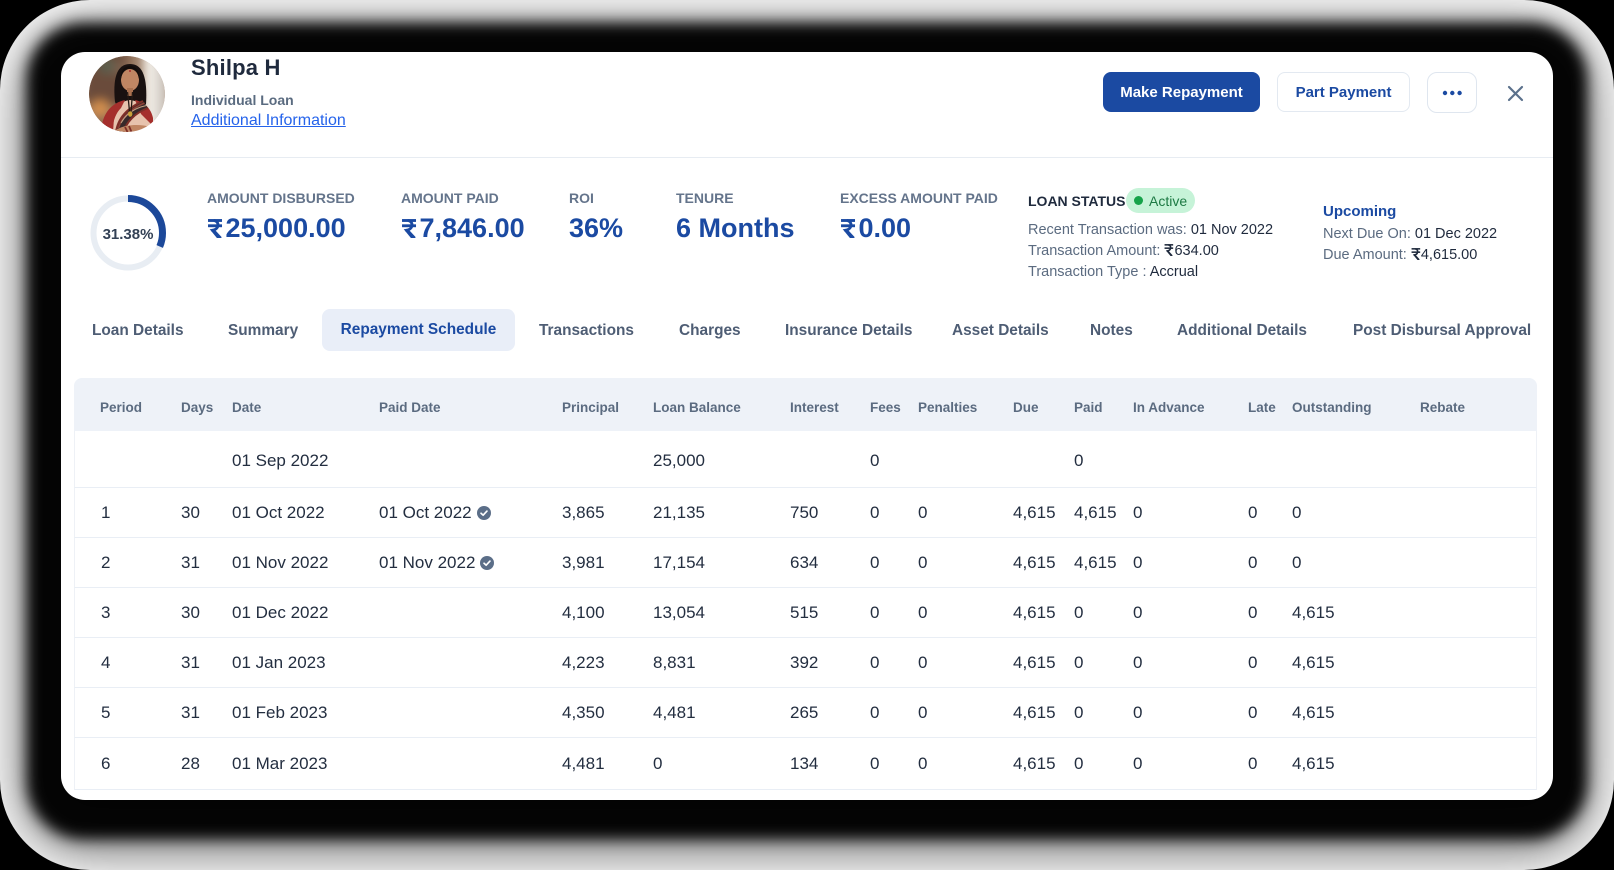 The image size is (1614, 870). I want to click on svg-text: 31.38%, so click(128, 234).